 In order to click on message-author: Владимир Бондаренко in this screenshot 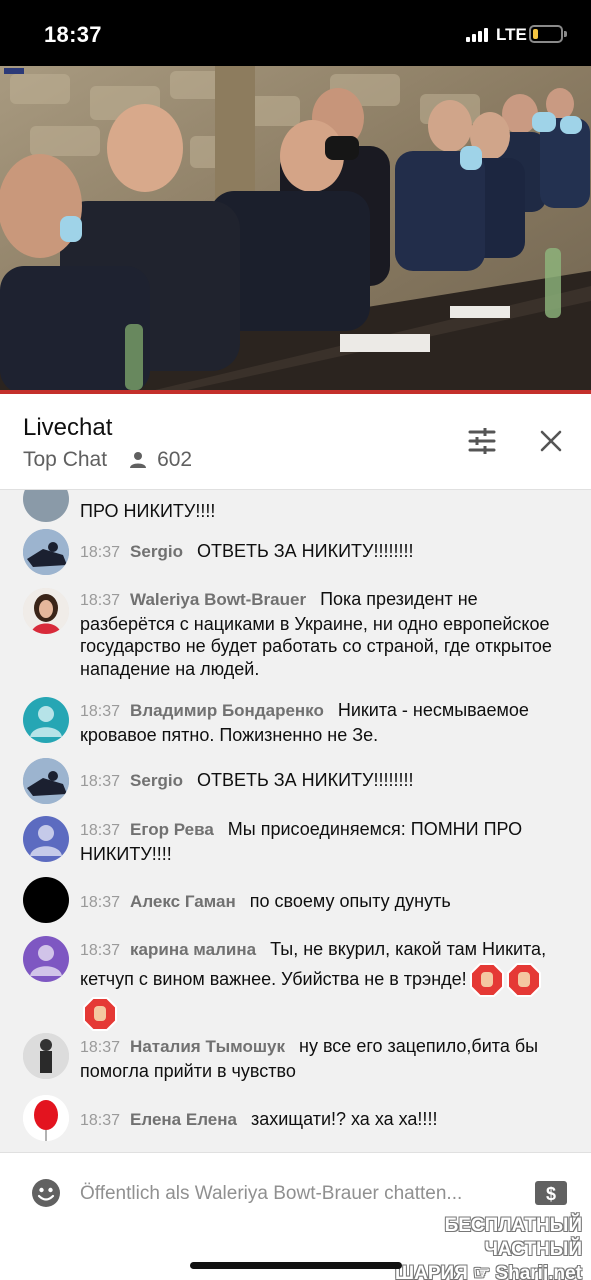, I will do `click(227, 710)`.